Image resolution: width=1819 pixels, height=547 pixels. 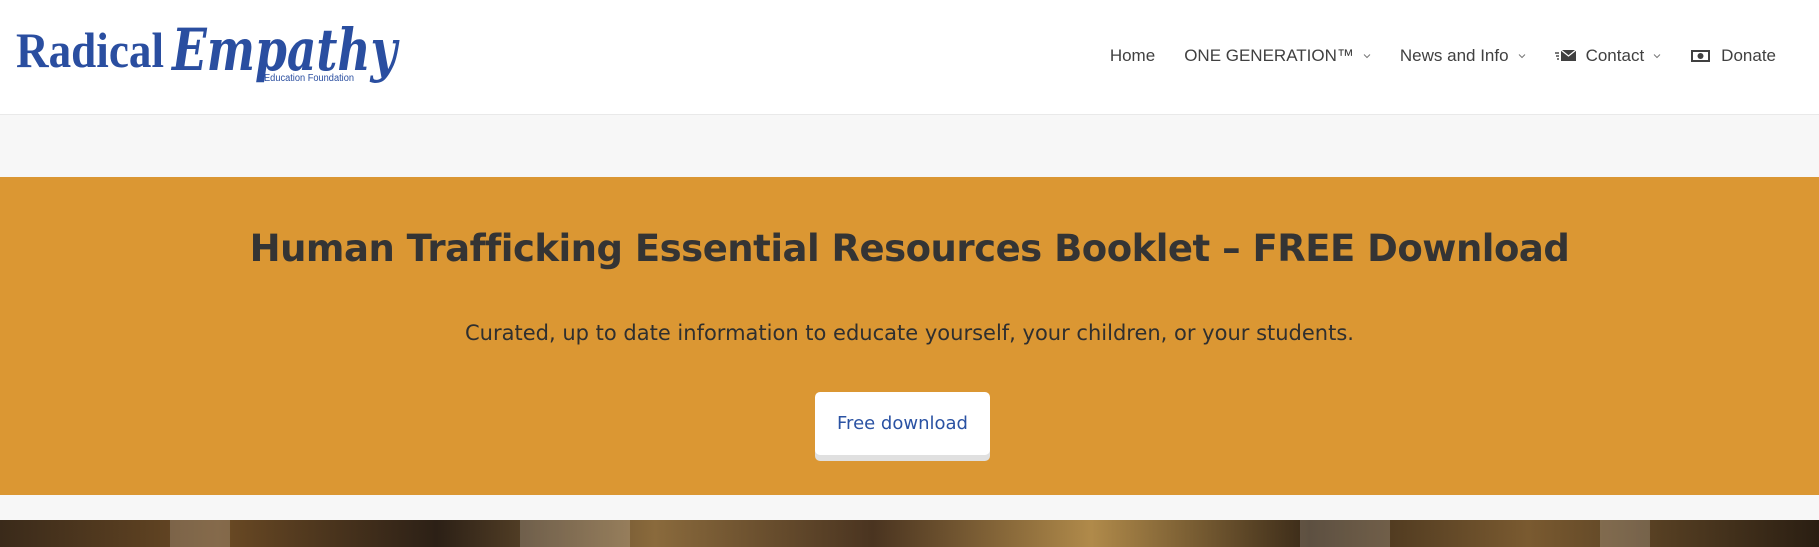 What do you see at coordinates (1454, 55) in the screenshot?
I see `nav-label: News and Info` at bounding box center [1454, 55].